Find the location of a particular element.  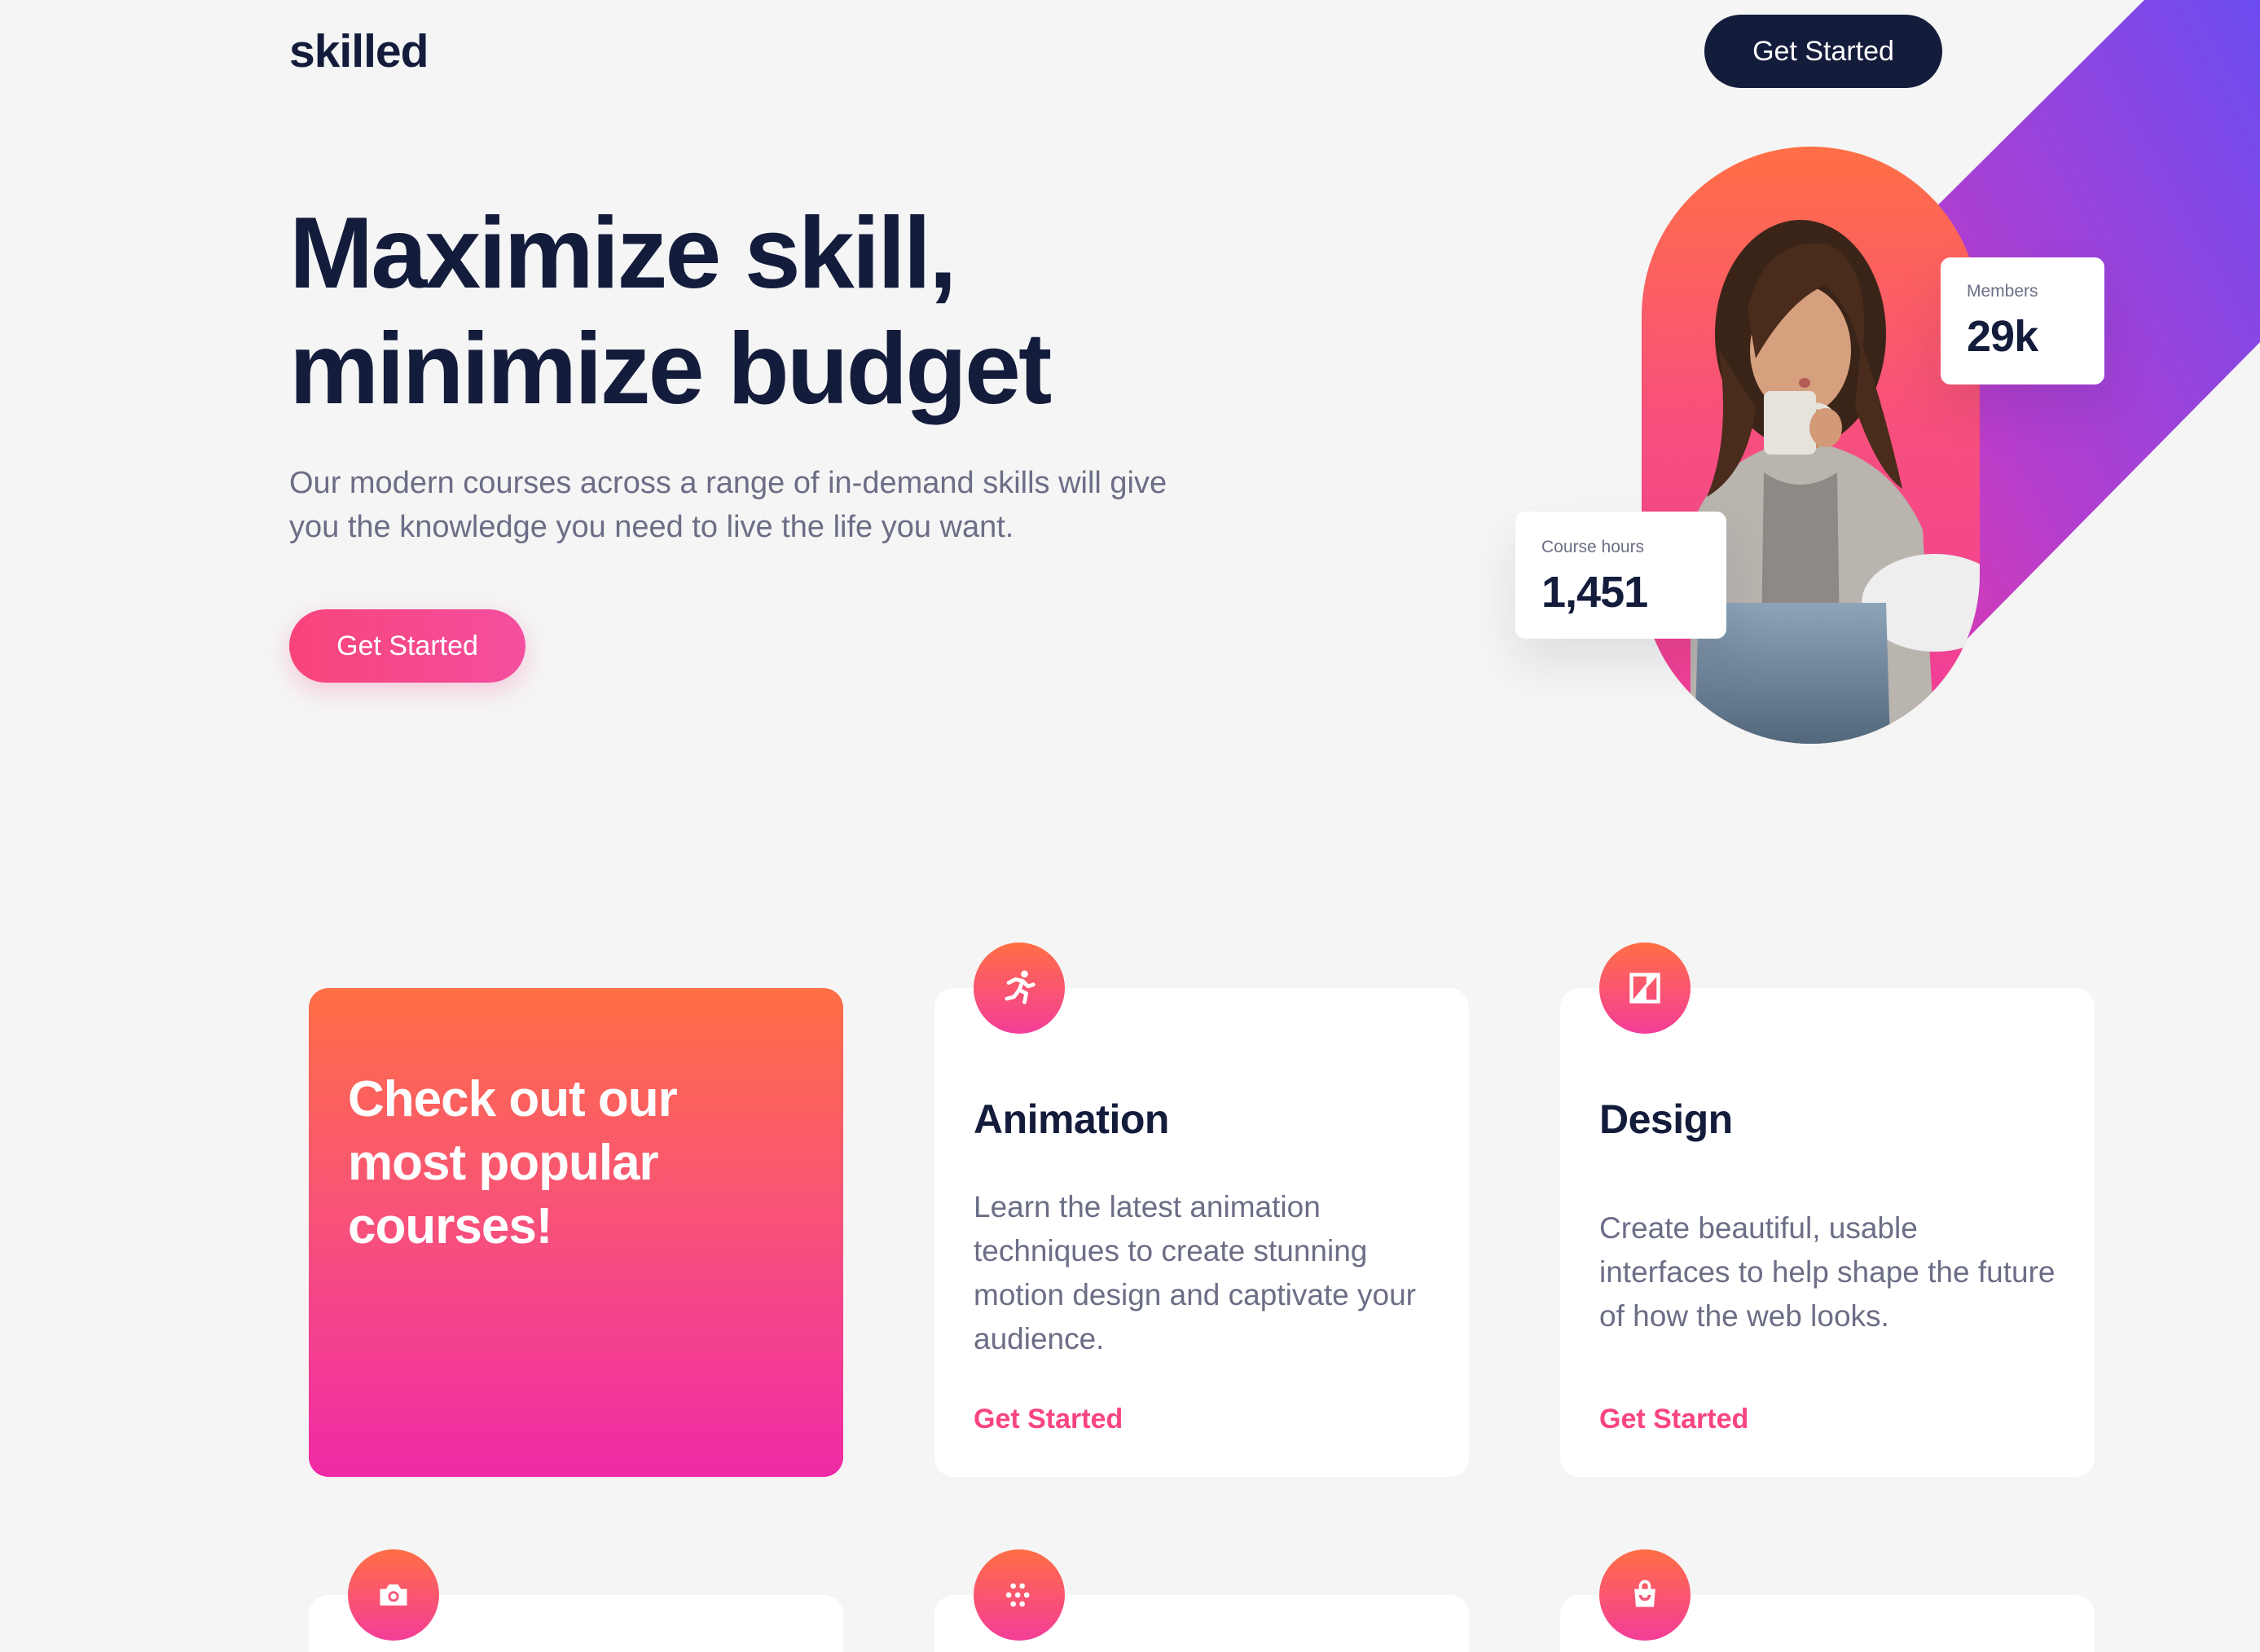

course-hours-stat-card: Course hours 1,451 is located at coordinates (1620, 575).